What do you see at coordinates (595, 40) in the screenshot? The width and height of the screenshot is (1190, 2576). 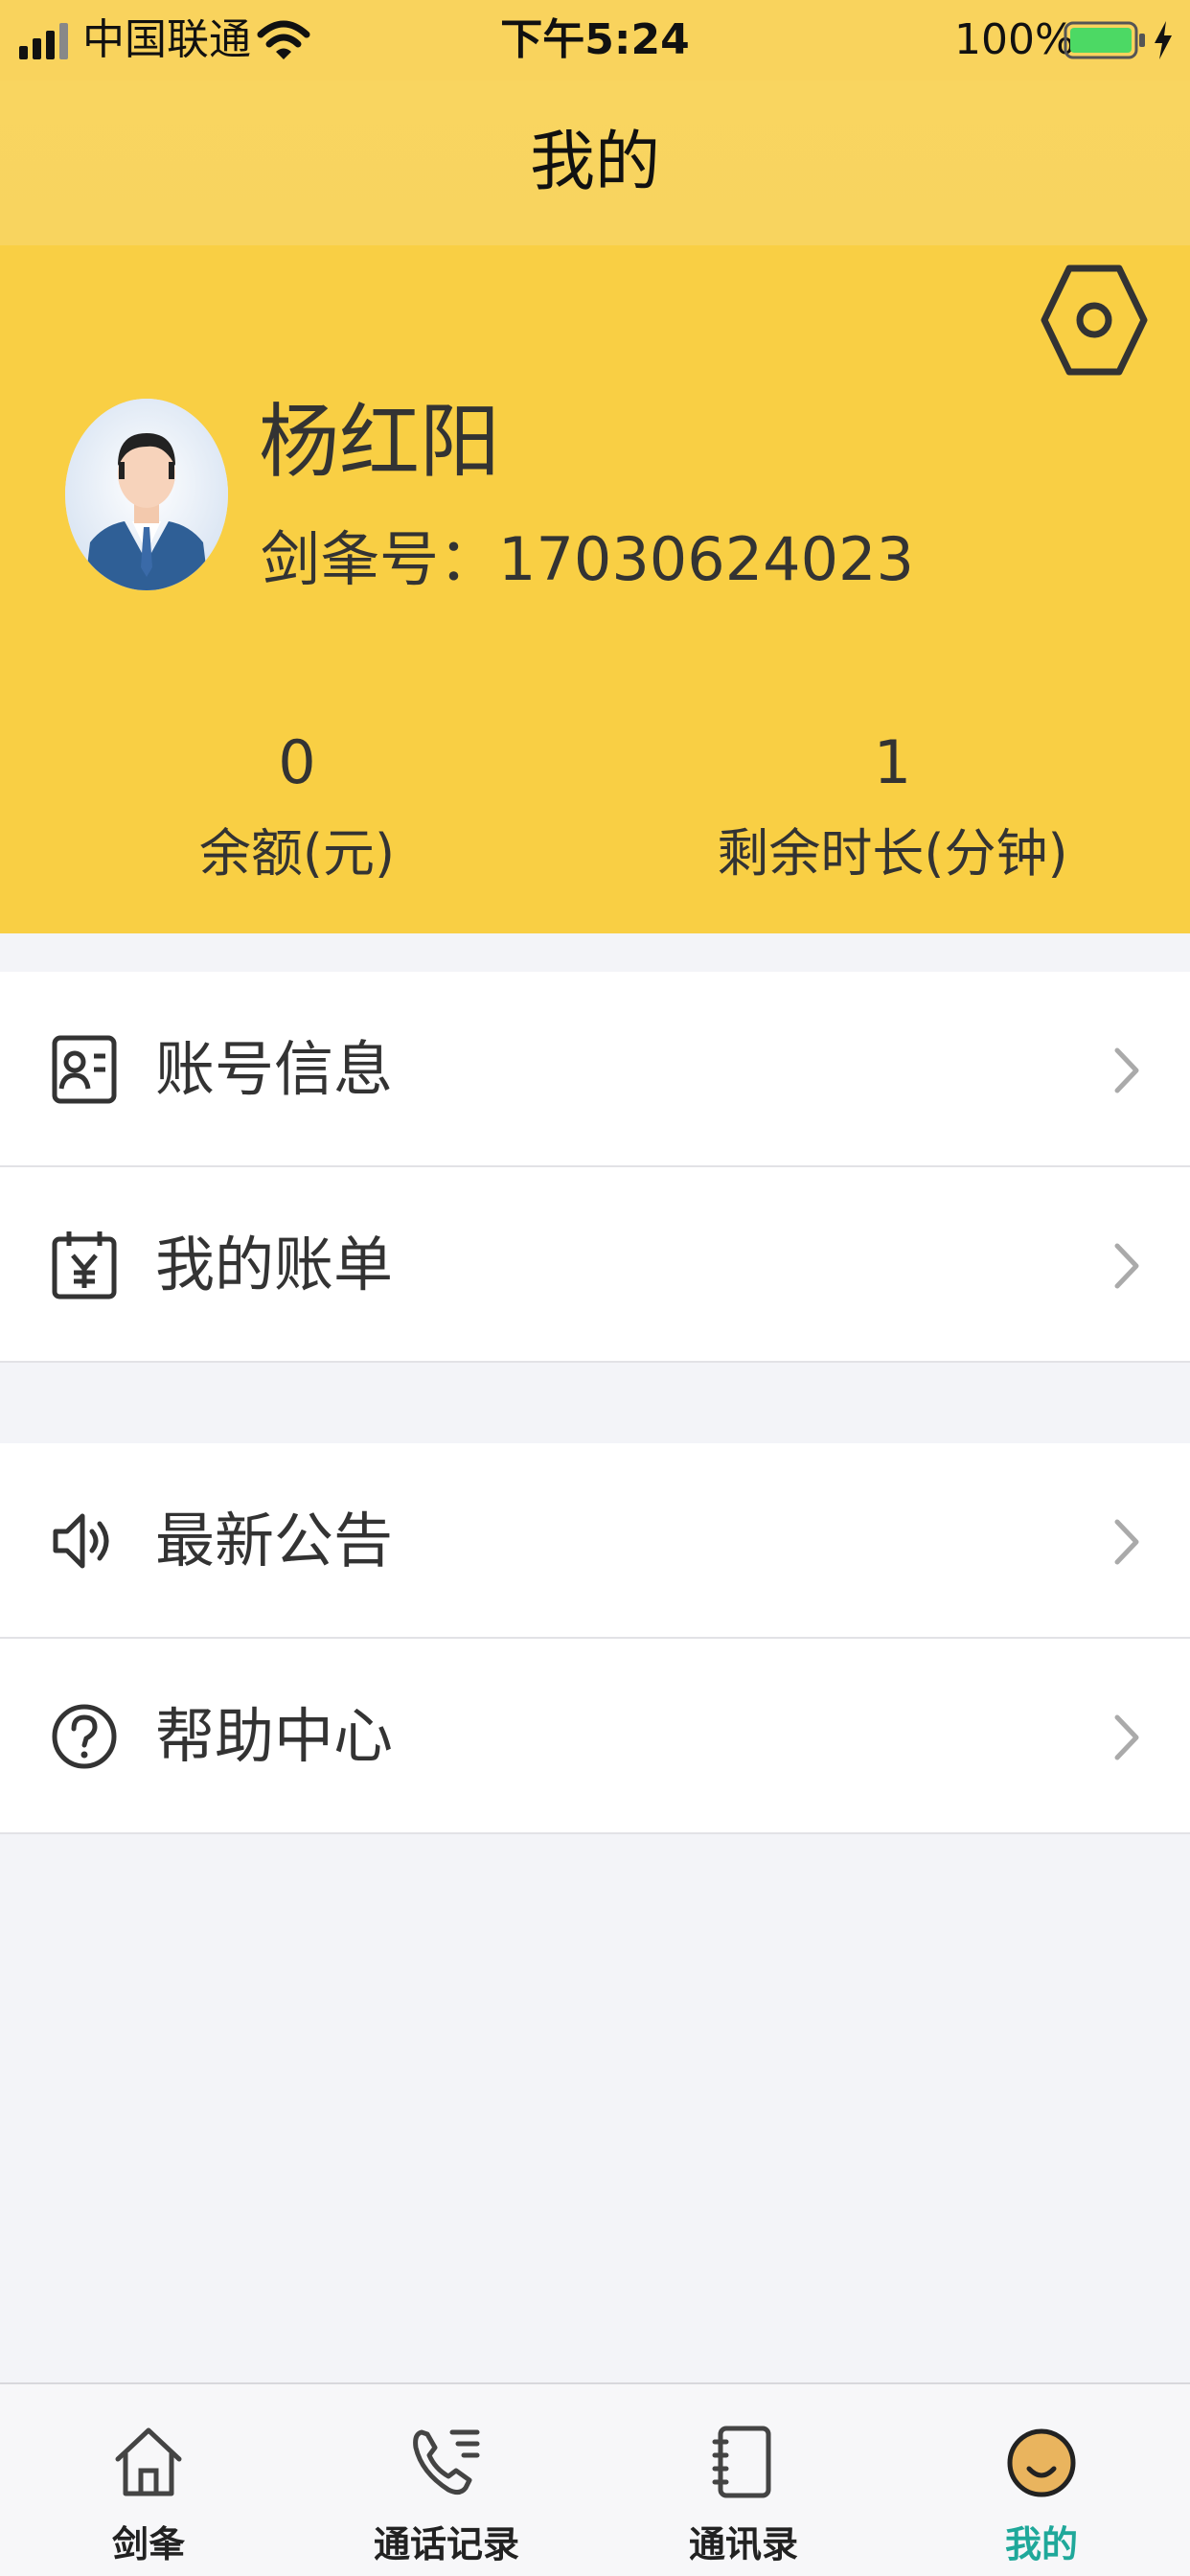 I see `status-bar: 中国联通 下午5:24 100%` at bounding box center [595, 40].